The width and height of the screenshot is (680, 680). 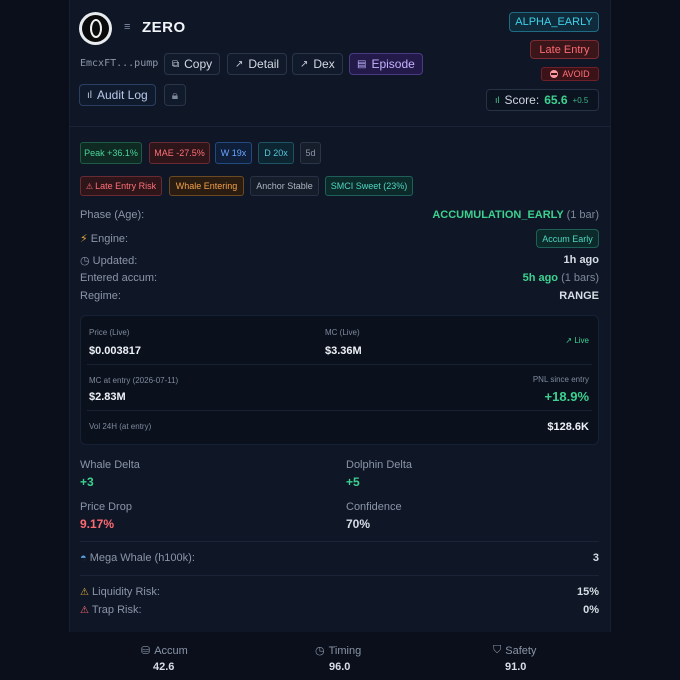 I want to click on liquidity-risk-label: ⚠ Liquidity Risk:, so click(x=120, y=592).